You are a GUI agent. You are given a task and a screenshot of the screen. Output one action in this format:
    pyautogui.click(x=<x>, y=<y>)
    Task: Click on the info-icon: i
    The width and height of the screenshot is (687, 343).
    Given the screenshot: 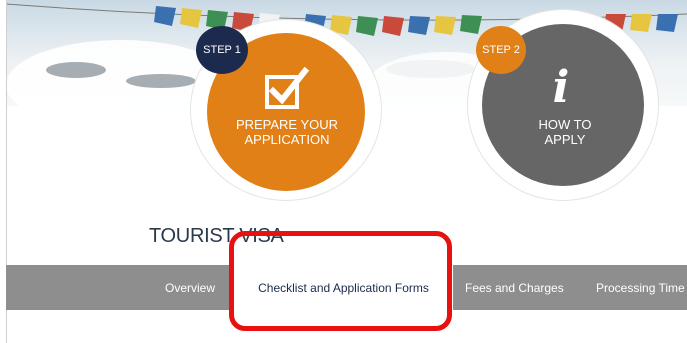 What is the action you would take?
    pyautogui.click(x=561, y=87)
    